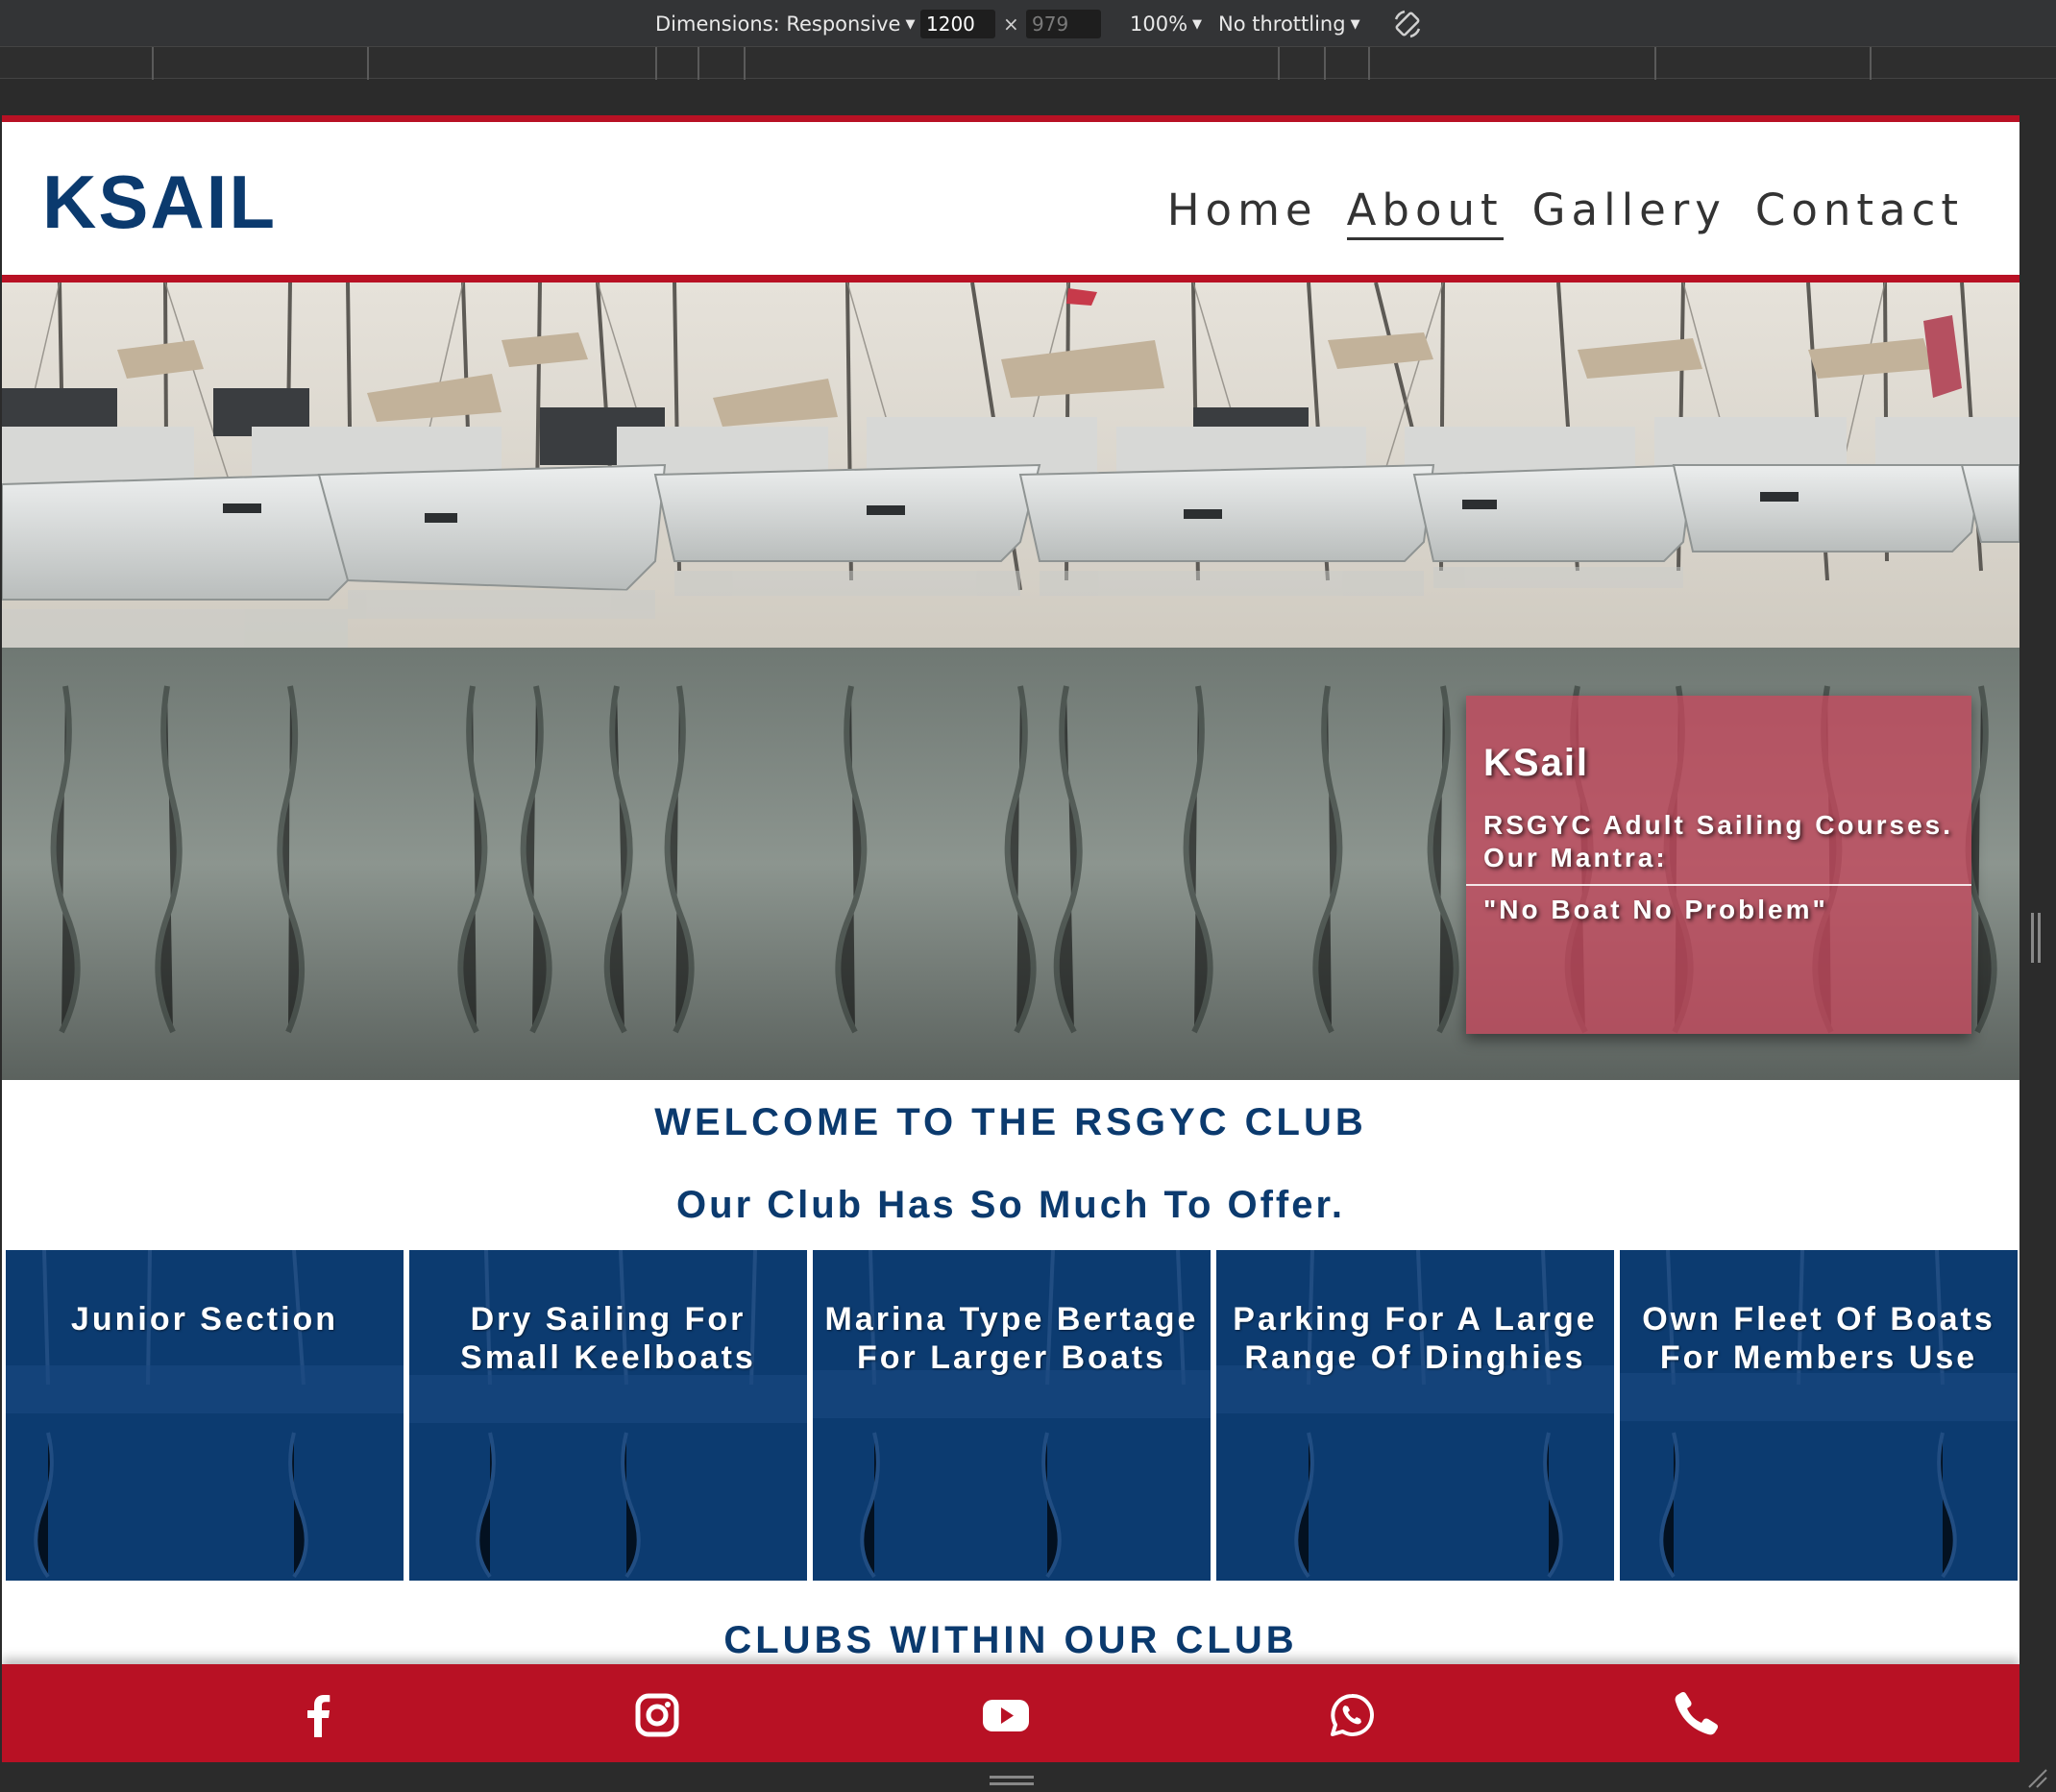  Describe the element at coordinates (1415, 1339) in the screenshot. I see `feature-label: Parking For A Large Range Of Dinghies` at that location.